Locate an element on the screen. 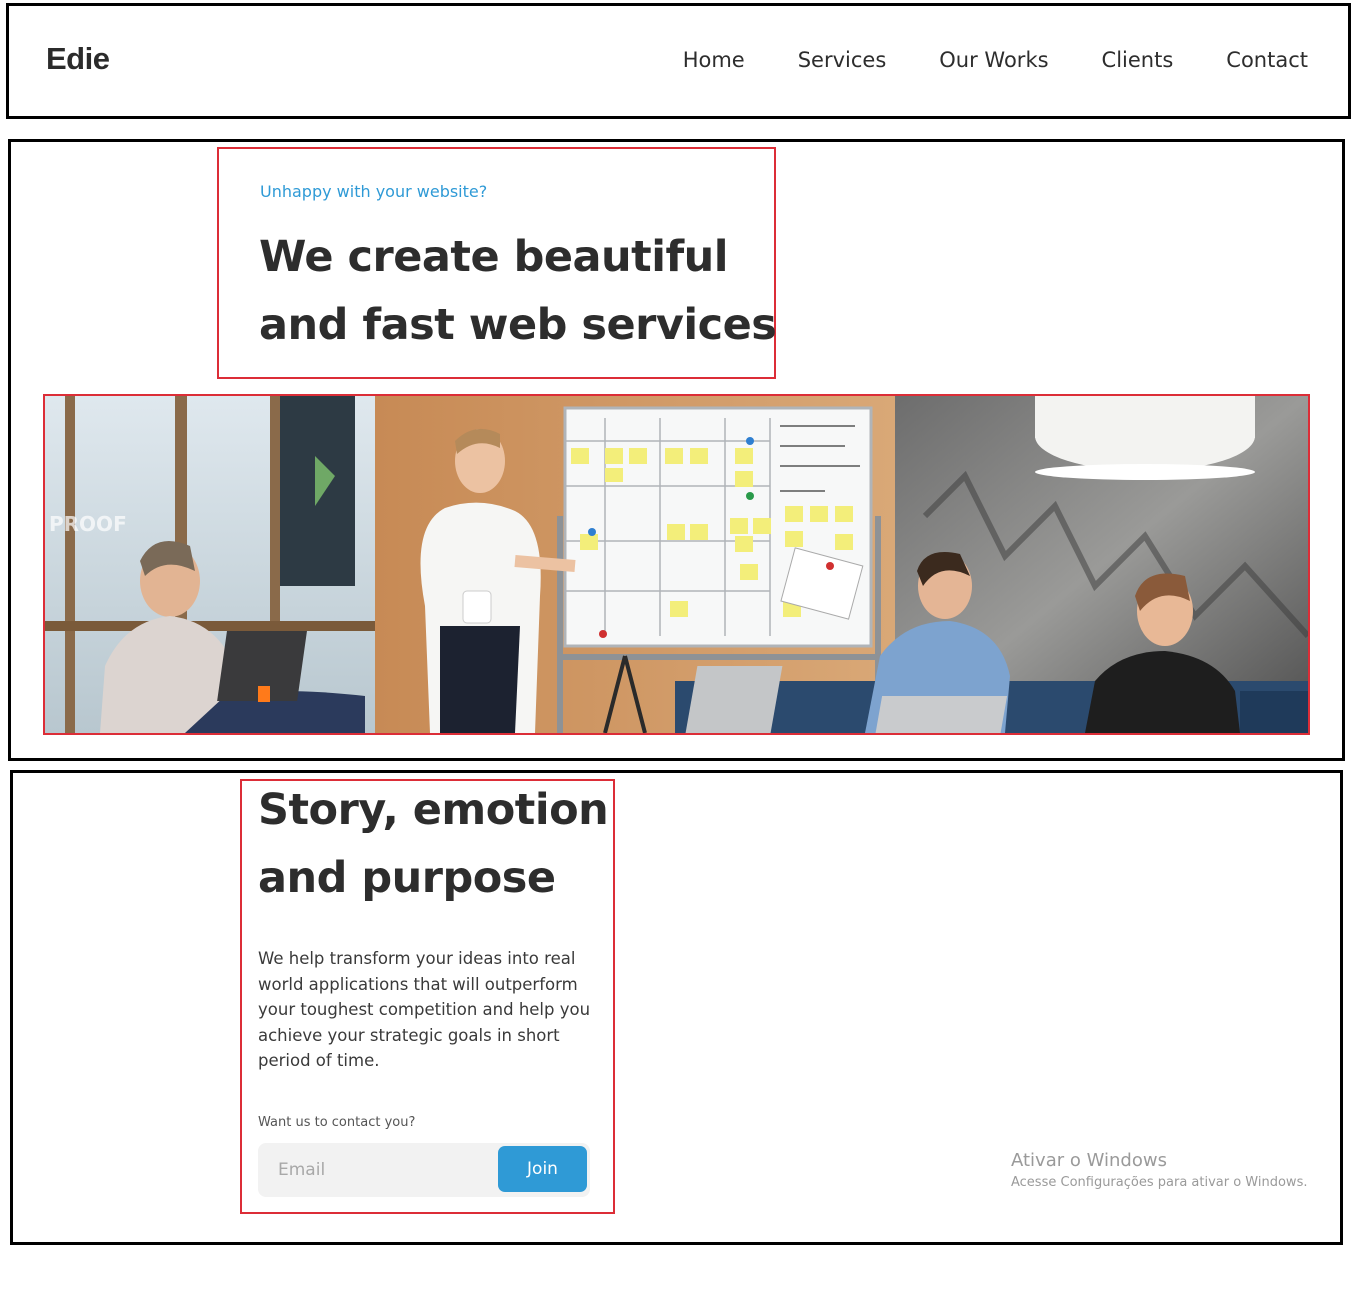 The width and height of the screenshot is (1356, 1300). hero-title-line-2: and fast web services is located at coordinates (518, 325).